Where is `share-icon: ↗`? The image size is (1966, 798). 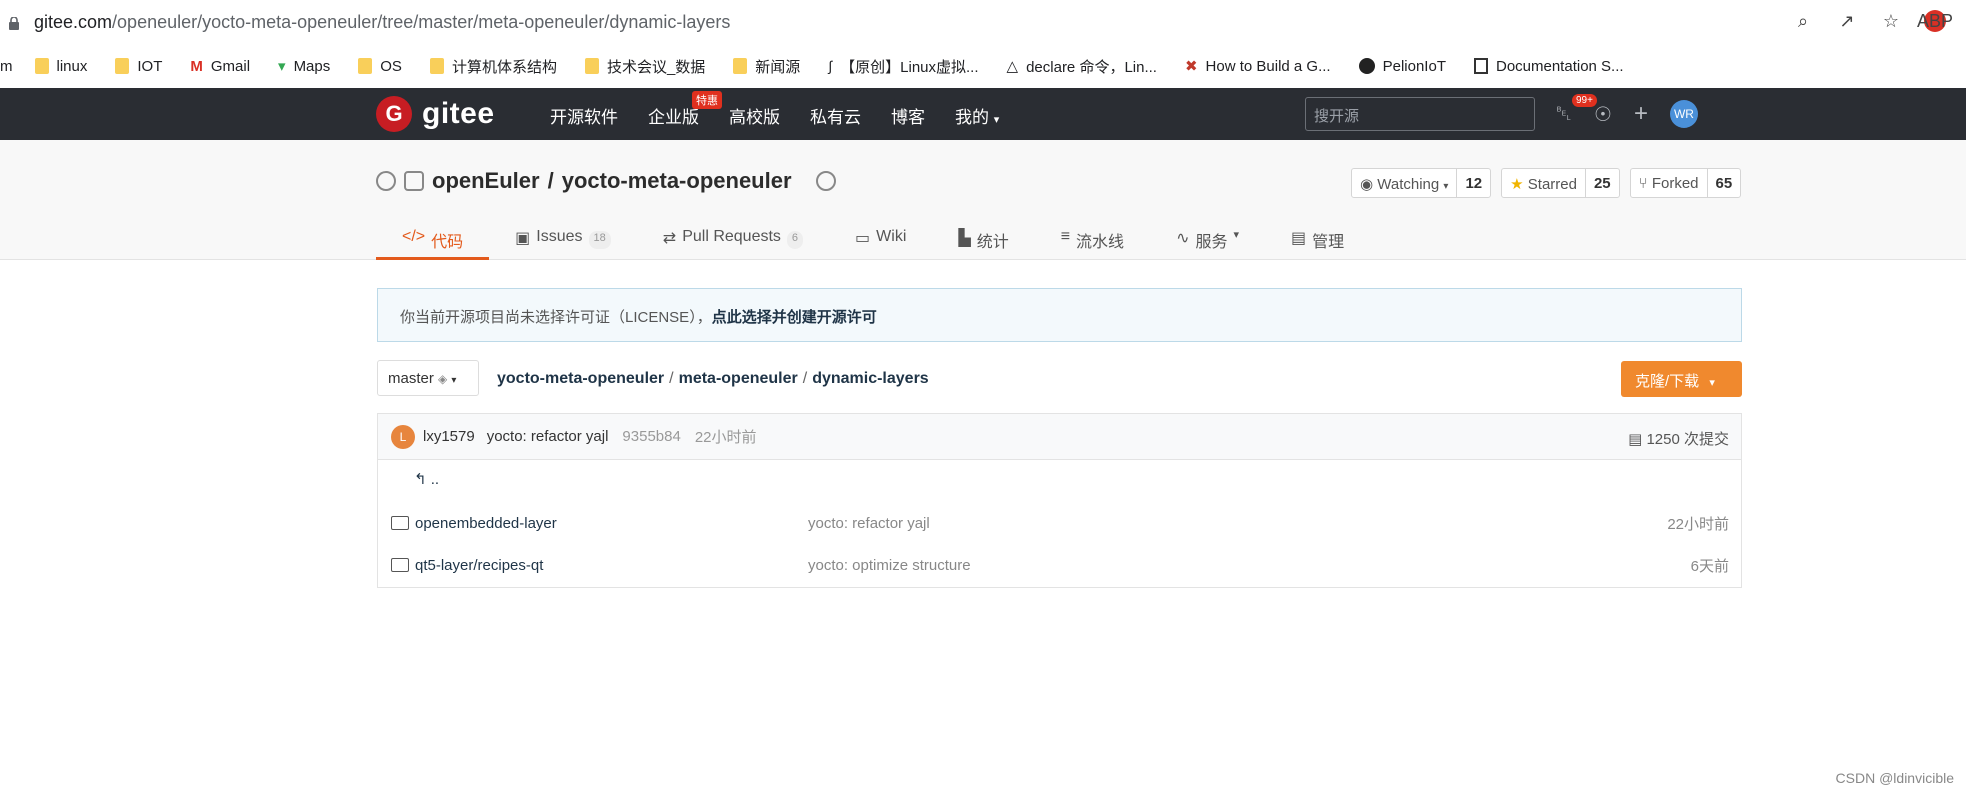
share-icon: ↗ is located at coordinates (1847, 21).